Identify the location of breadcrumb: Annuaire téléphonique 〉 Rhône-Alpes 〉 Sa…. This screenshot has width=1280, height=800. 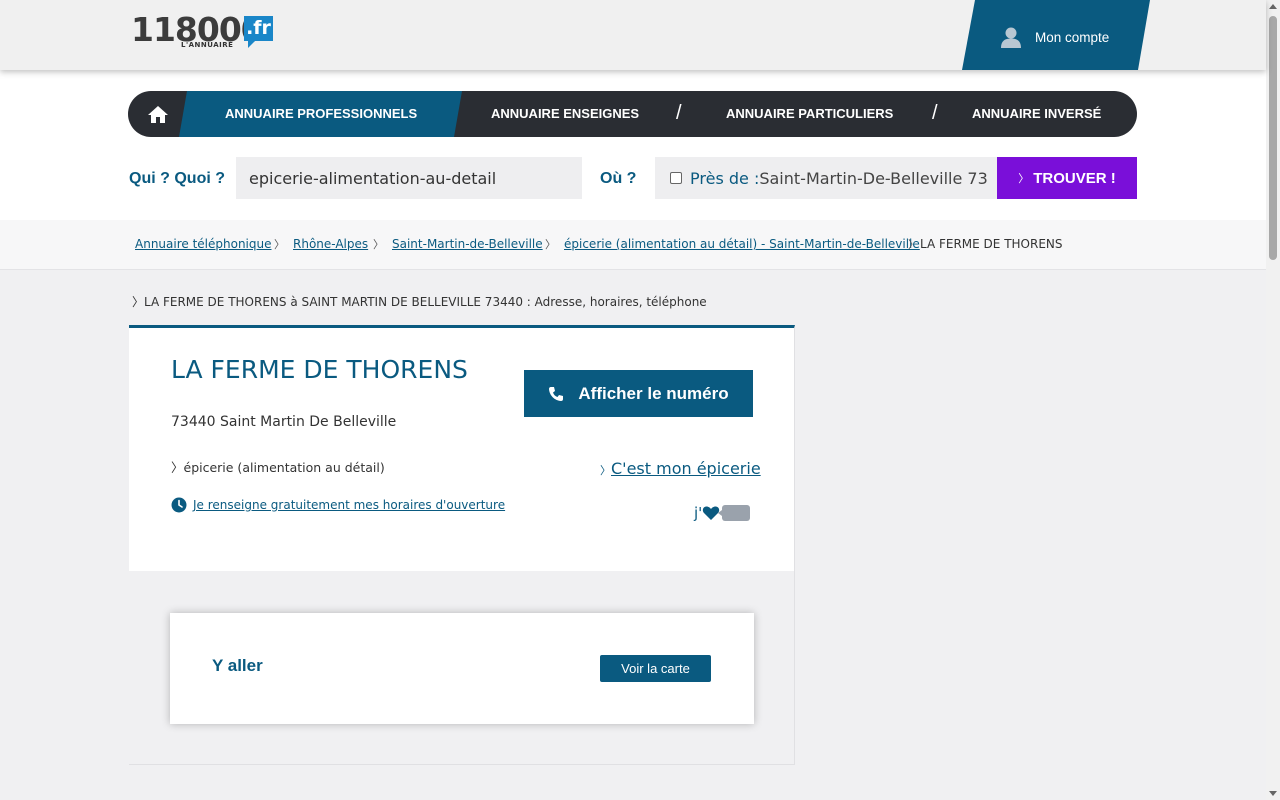
(633, 245).